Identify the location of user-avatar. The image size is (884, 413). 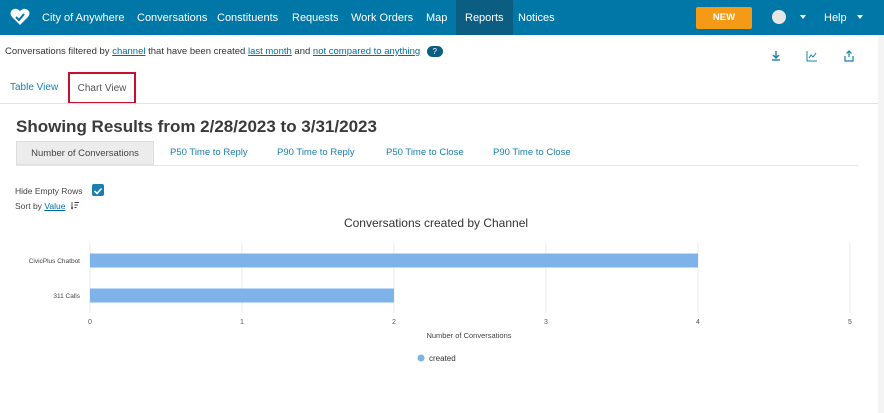
(779, 17).